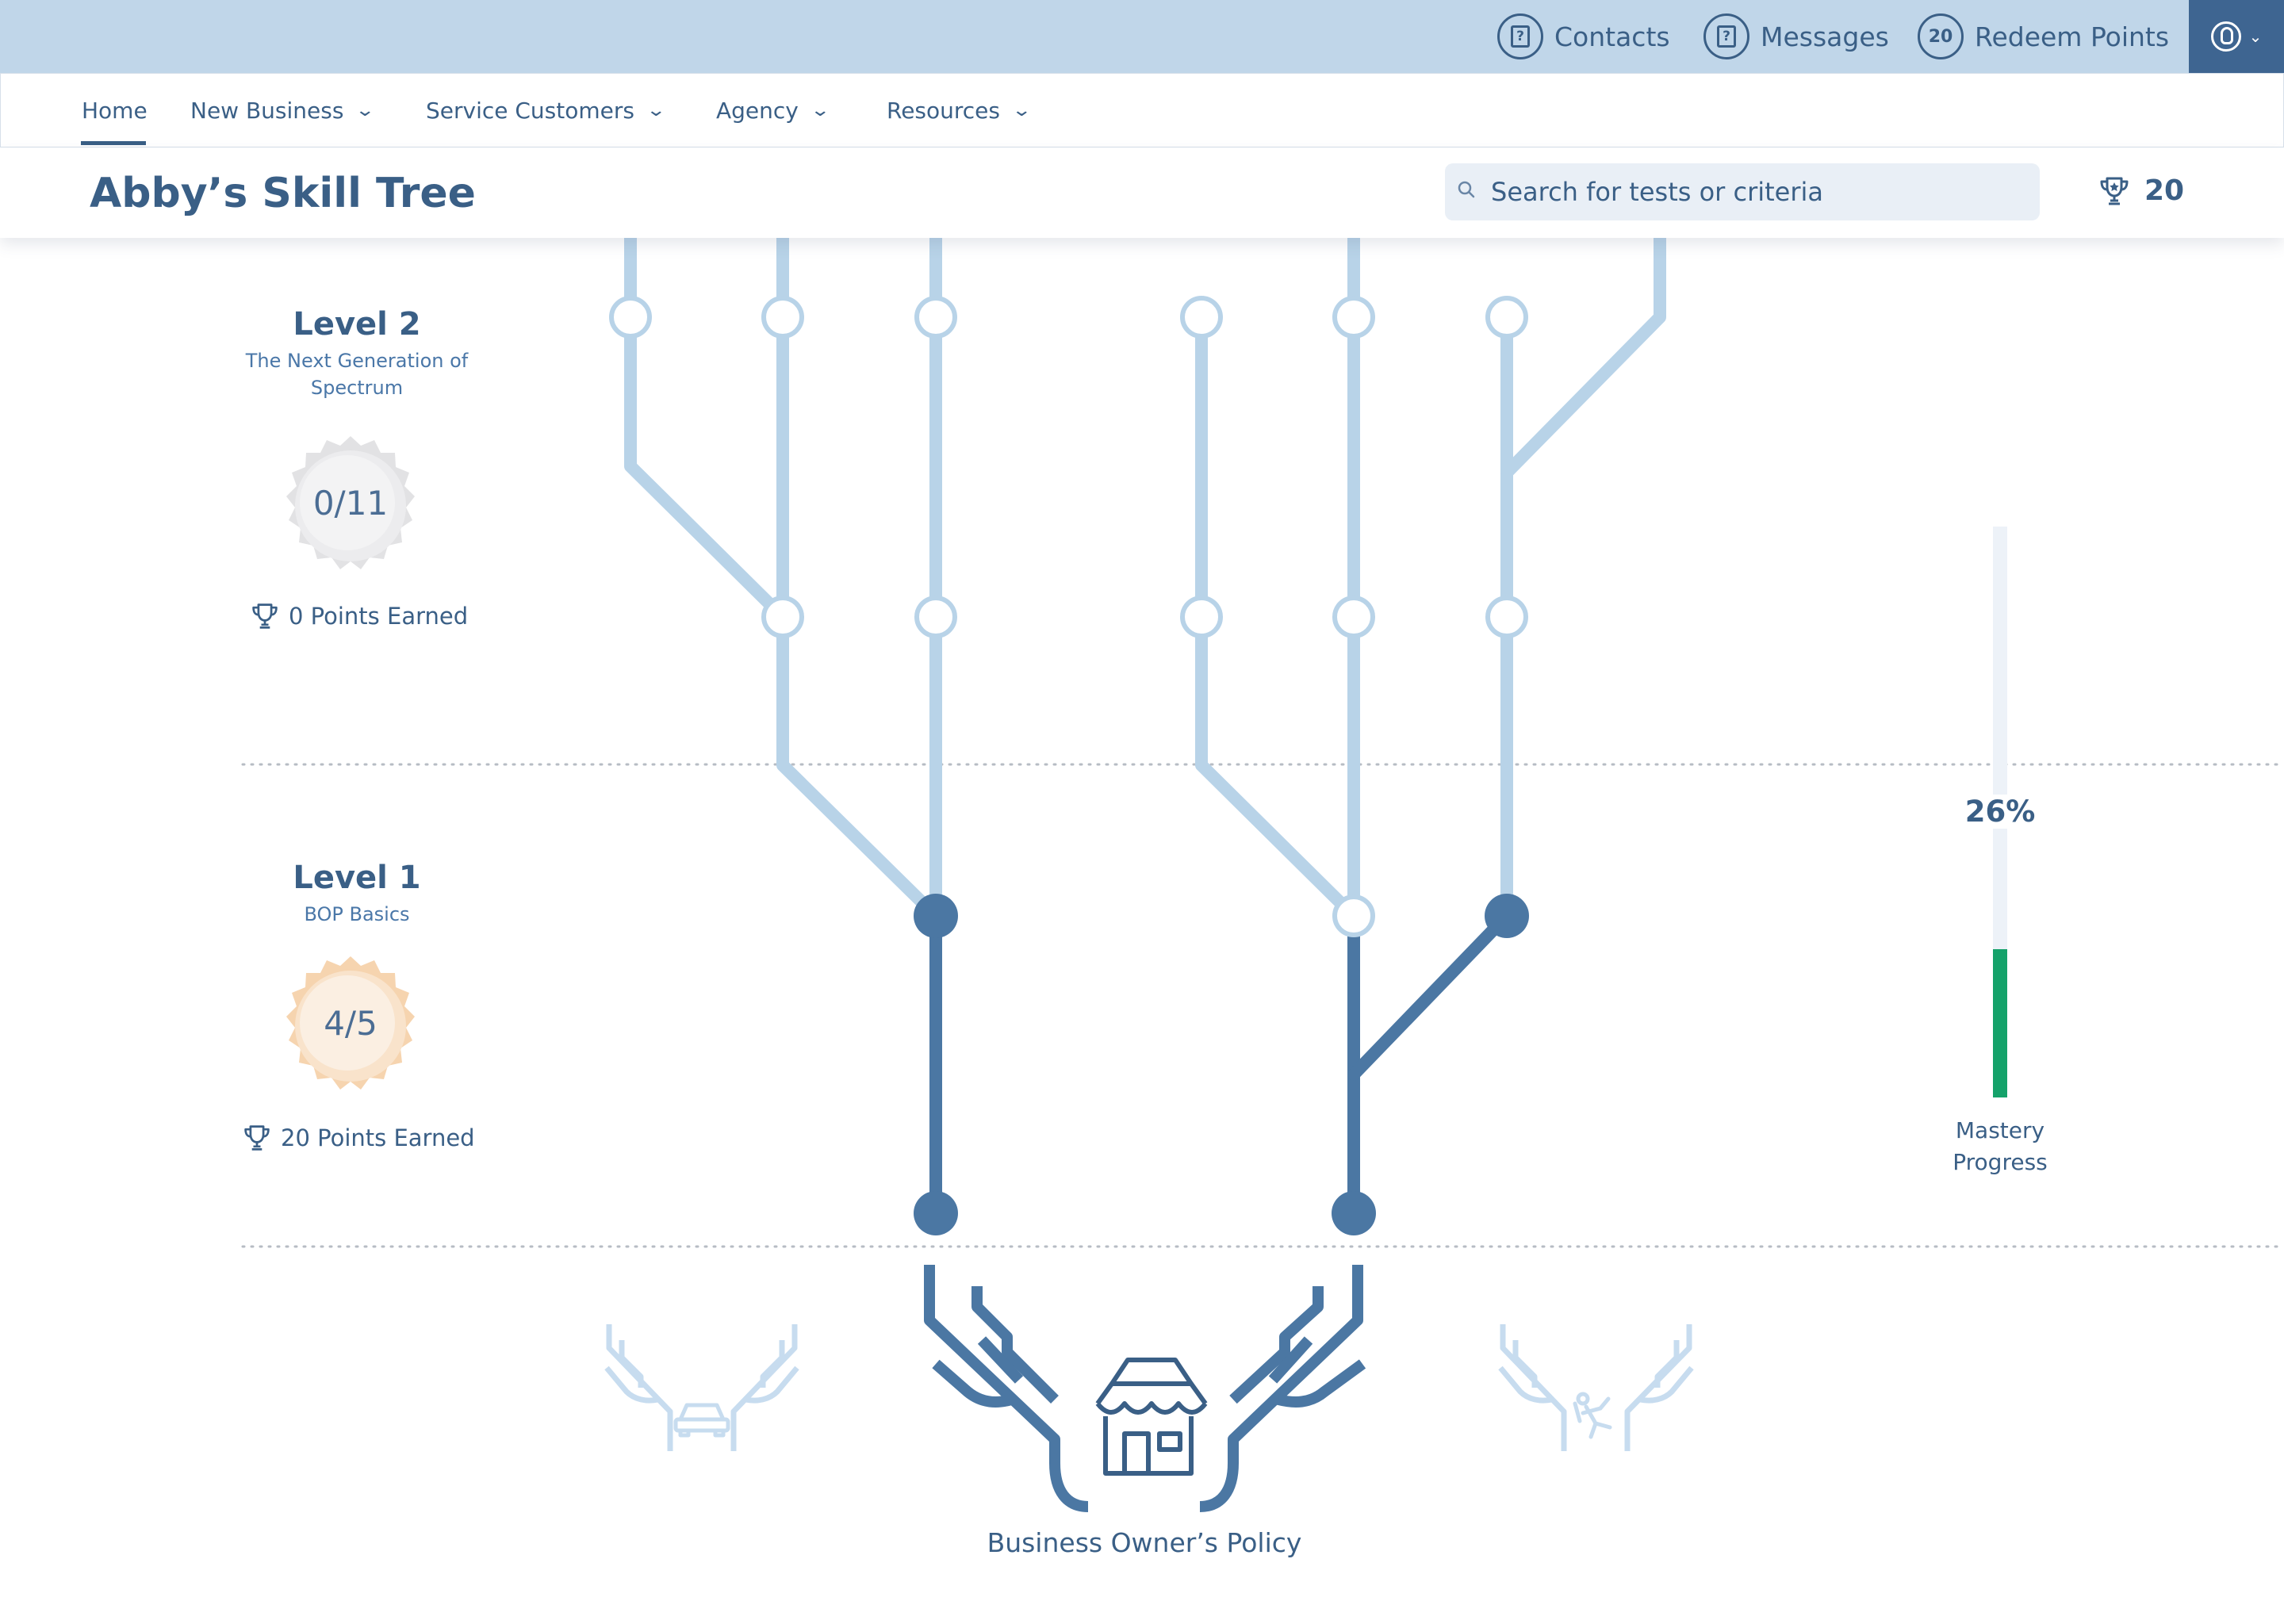  Describe the element at coordinates (943, 111) in the screenshot. I see `nav-item-label: Resources` at that location.